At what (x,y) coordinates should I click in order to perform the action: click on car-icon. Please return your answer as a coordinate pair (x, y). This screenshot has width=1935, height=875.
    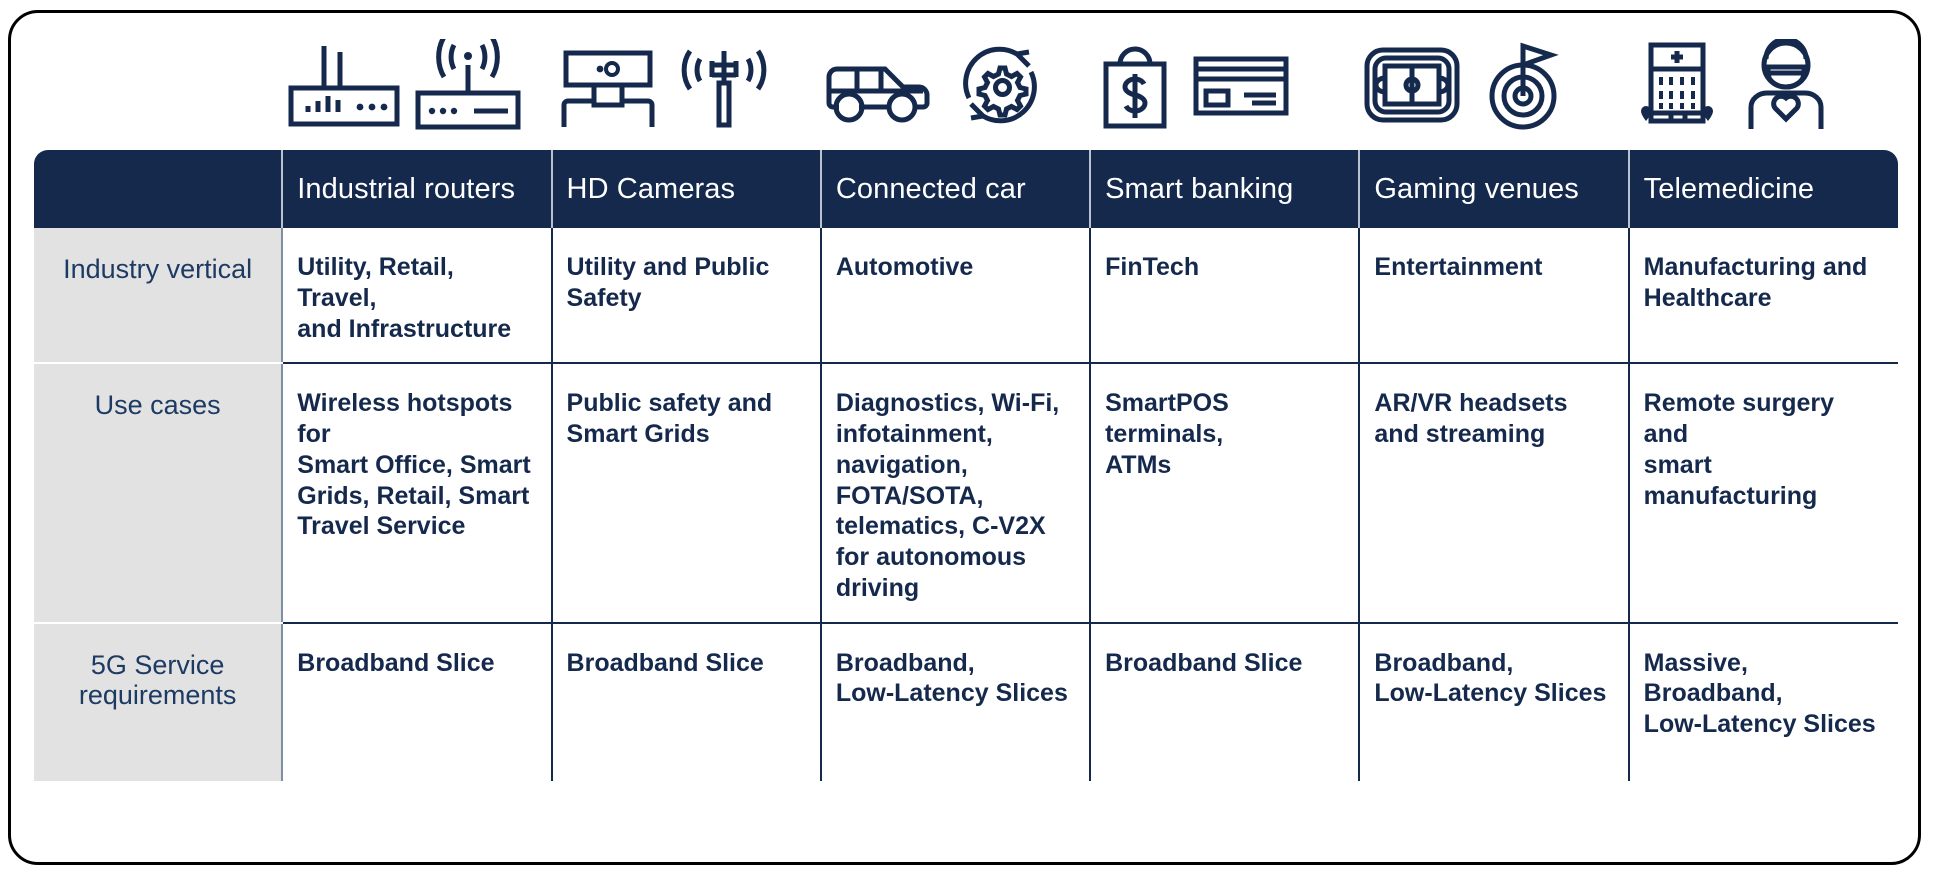
    Looking at the image, I should click on (878, 94).